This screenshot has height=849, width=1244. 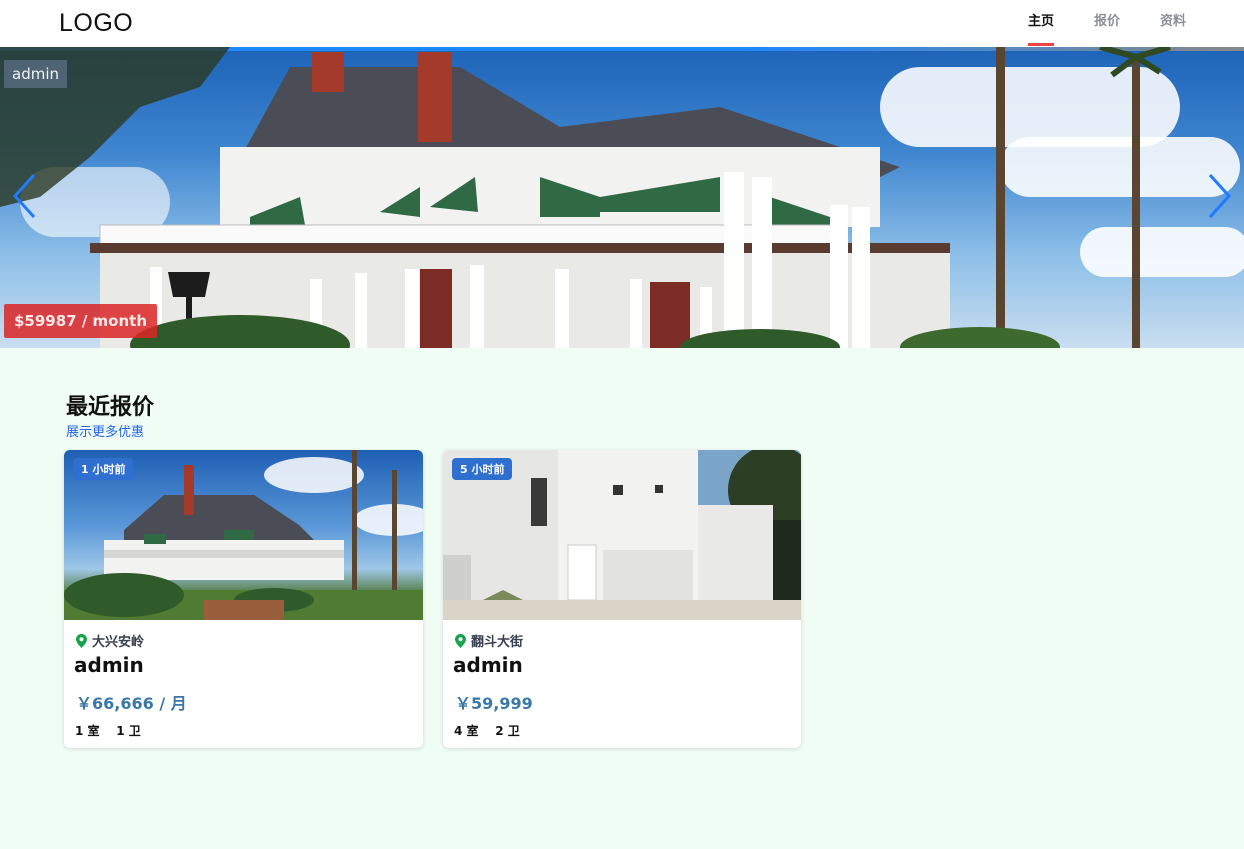 I want to click on time-badge: 5 小时前, so click(x=482, y=469).